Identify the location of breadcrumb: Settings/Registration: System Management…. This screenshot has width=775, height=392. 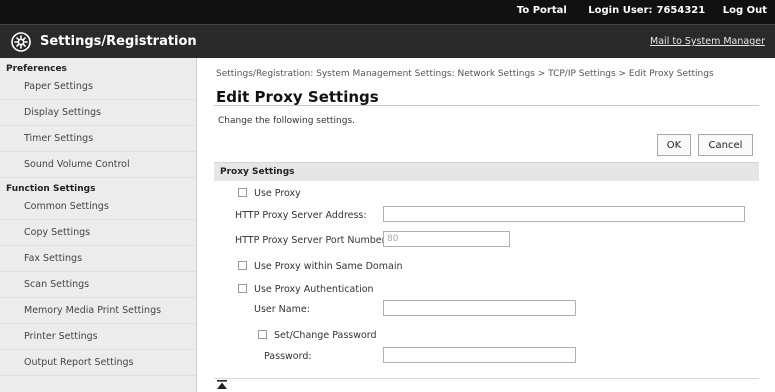
(465, 74).